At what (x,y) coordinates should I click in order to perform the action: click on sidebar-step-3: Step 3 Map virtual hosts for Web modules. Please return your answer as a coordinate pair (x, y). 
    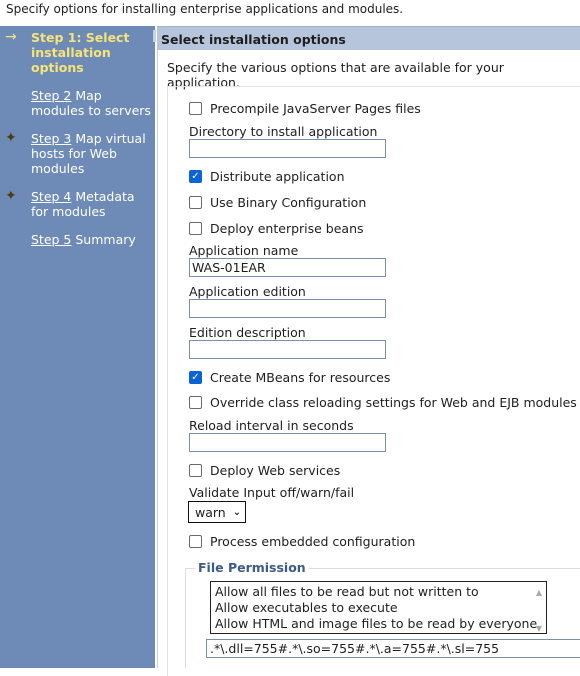
    Looking at the image, I should click on (92, 153).